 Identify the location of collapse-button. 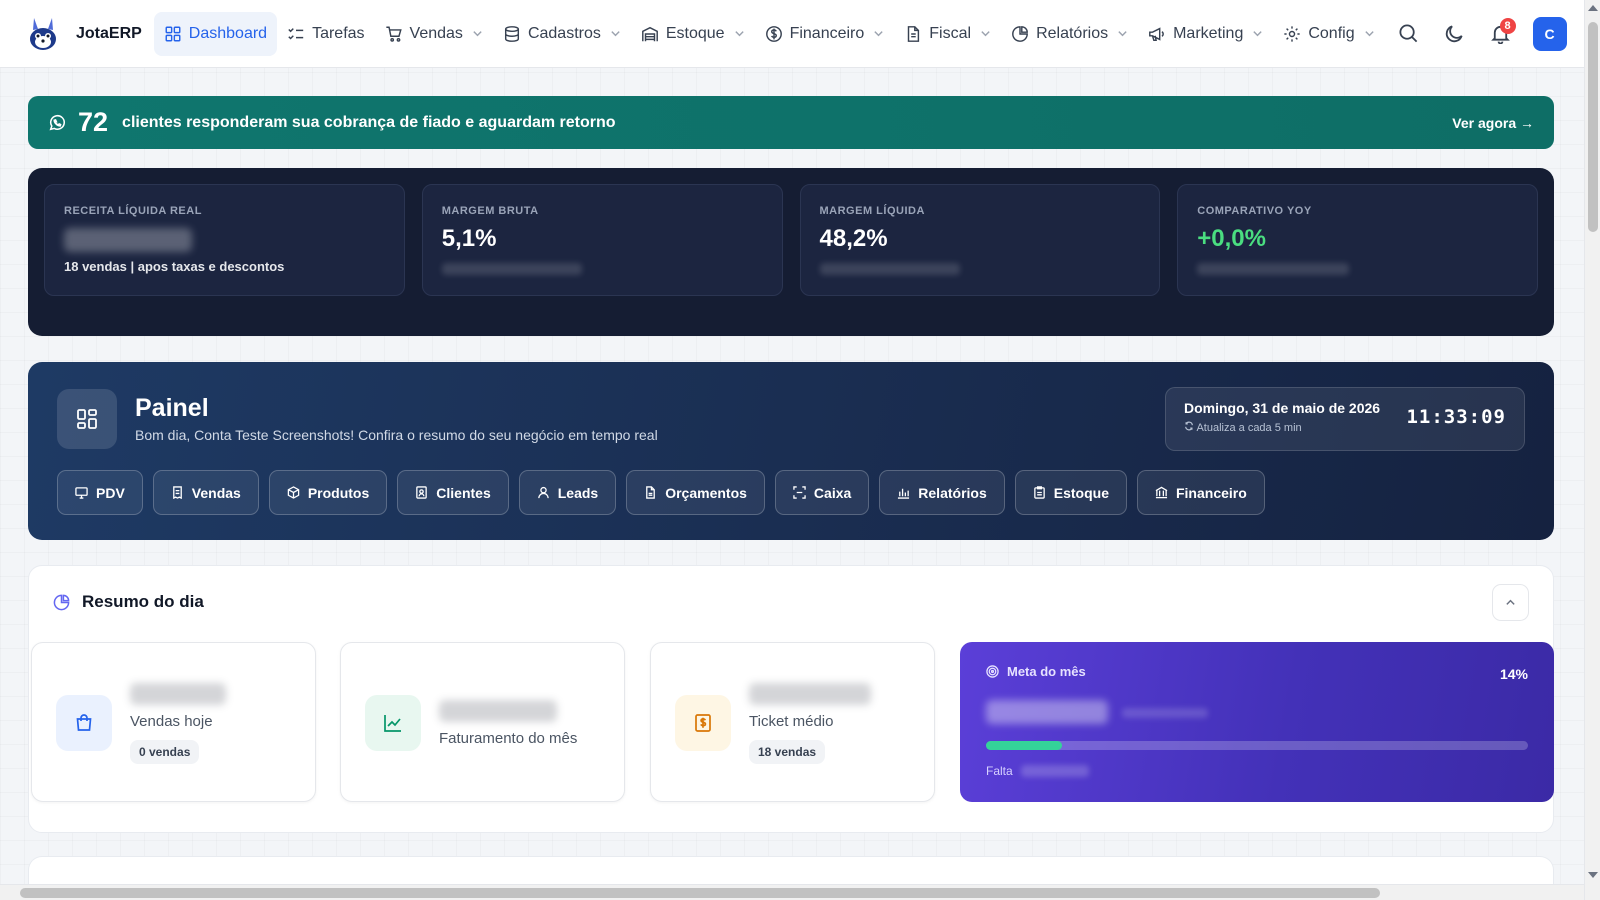
(1510, 602).